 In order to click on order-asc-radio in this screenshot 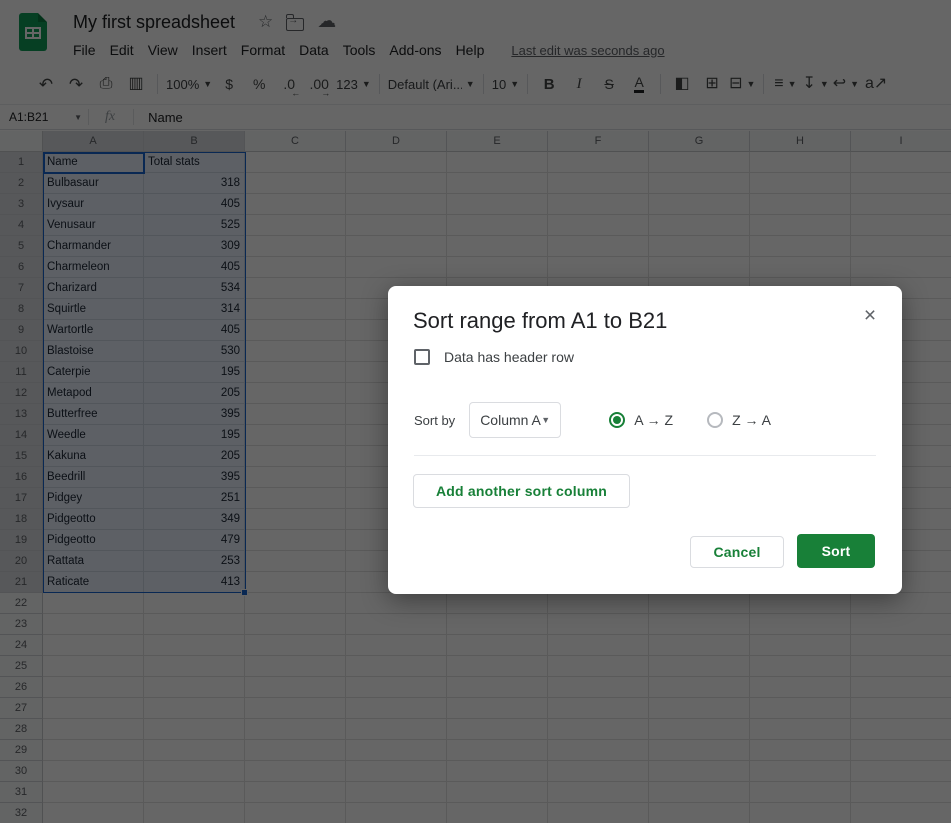, I will do `click(617, 420)`.